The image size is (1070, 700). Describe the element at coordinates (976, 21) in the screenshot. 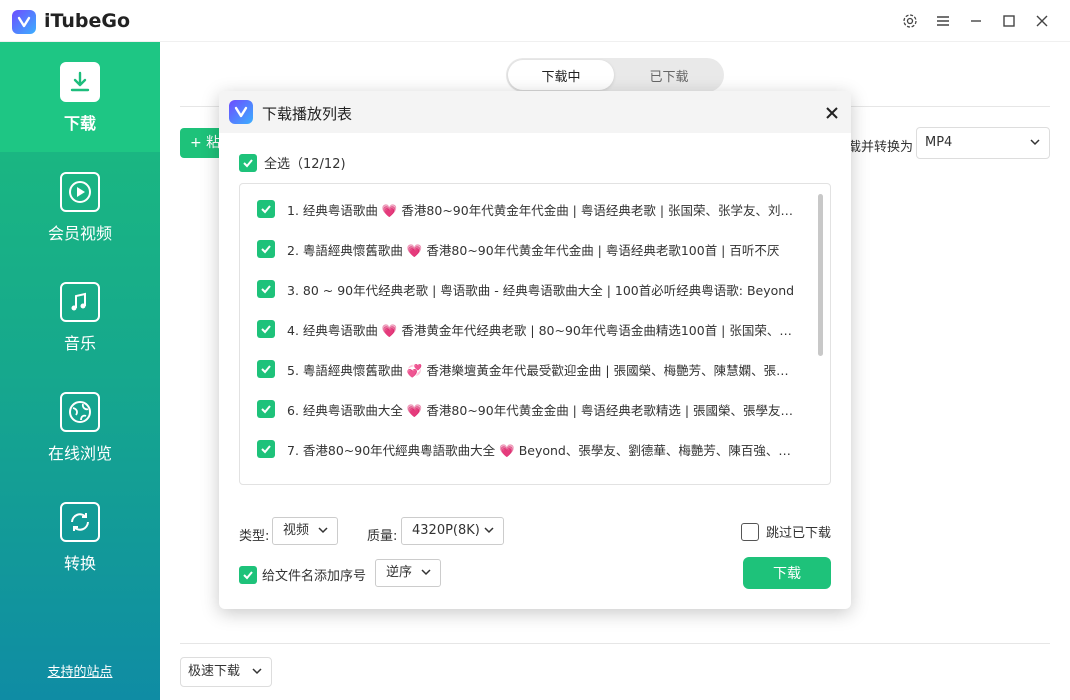

I see `minimize-icon` at that location.